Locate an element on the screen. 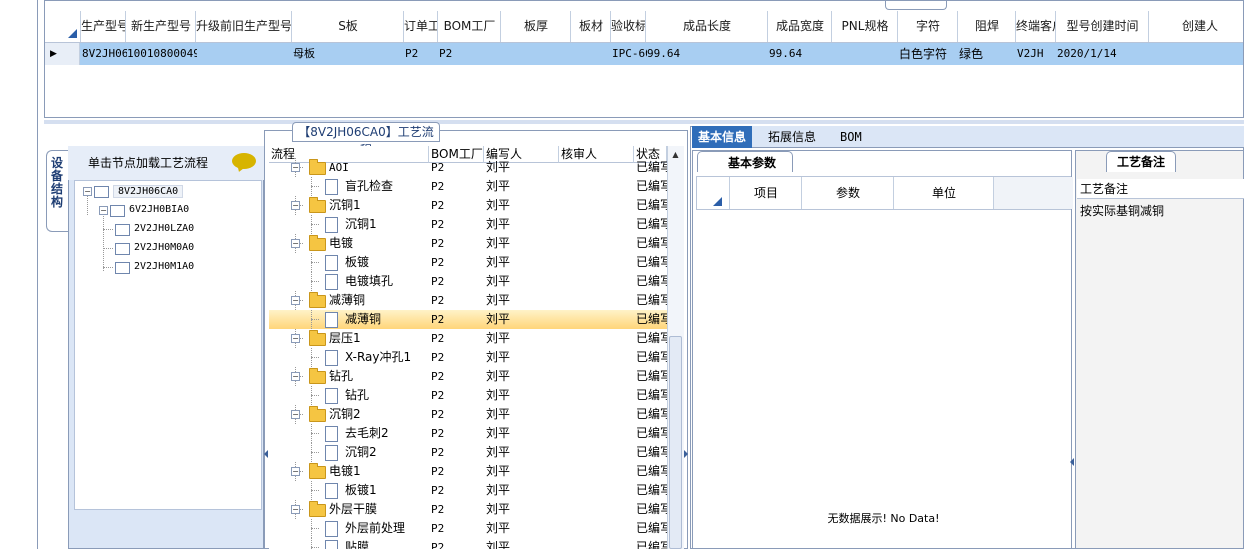 The height and width of the screenshot is (549, 1244). process-name: 板镀 is located at coordinates (357, 262).